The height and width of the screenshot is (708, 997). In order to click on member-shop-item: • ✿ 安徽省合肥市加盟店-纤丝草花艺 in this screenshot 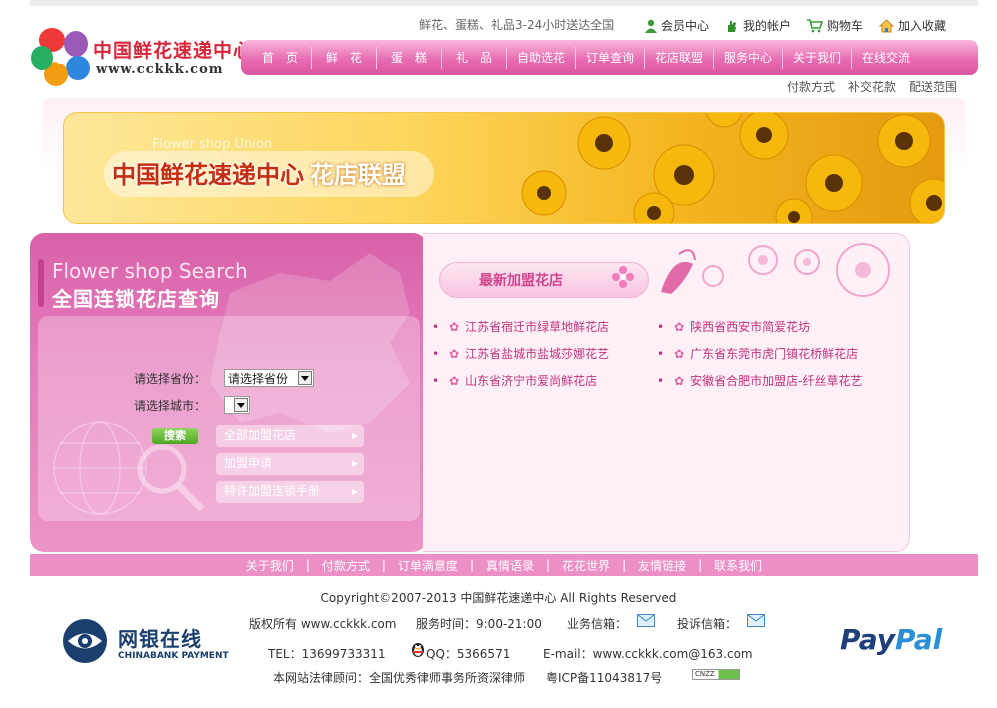, I will do `click(759, 380)`.